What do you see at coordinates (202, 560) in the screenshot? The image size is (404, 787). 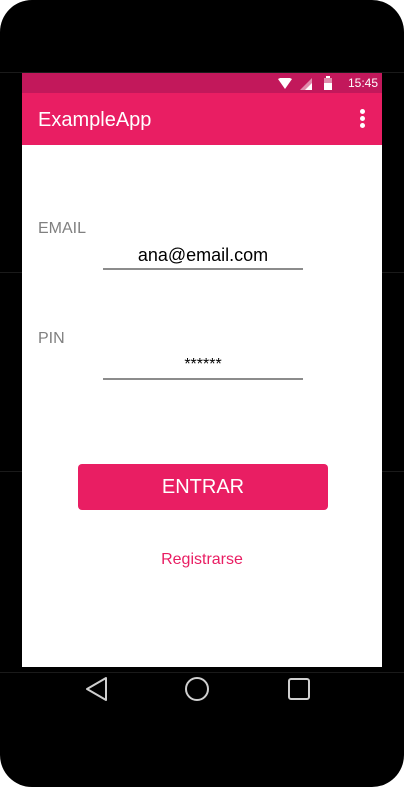 I see `register-link: Registrarse` at bounding box center [202, 560].